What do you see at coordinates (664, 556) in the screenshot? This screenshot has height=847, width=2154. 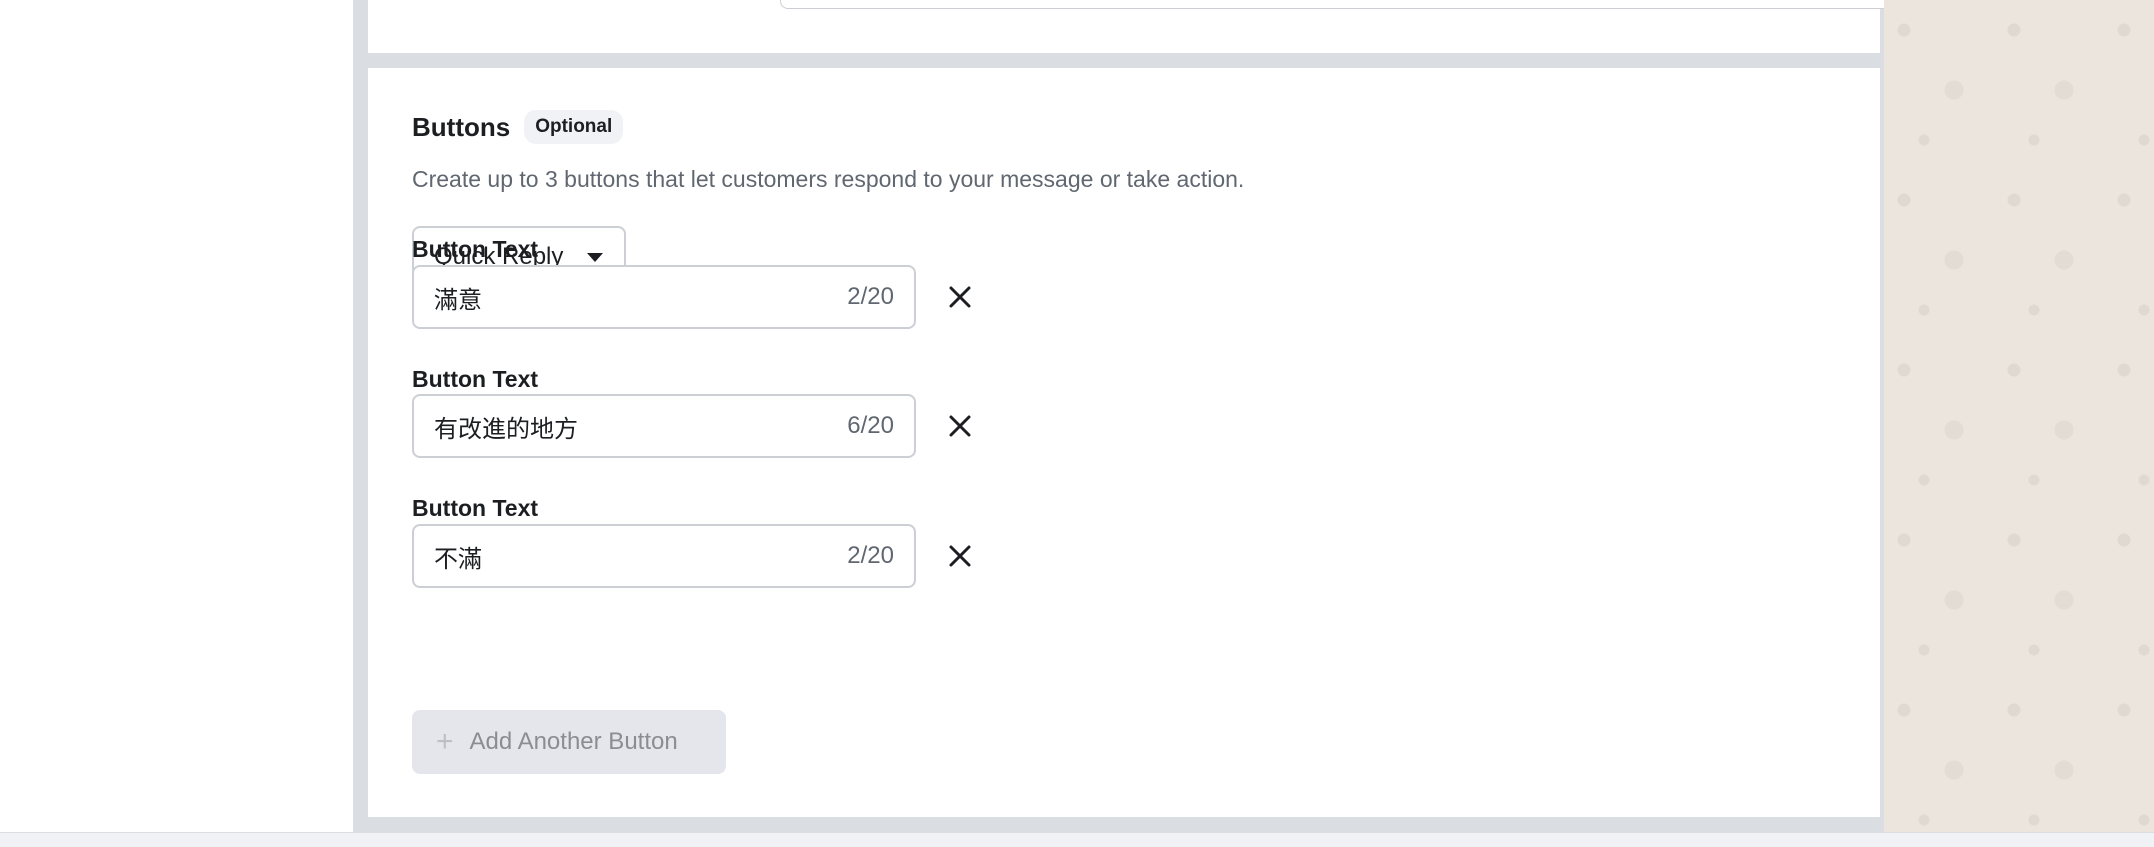 I see `button-text-input: 不滿 2/20` at bounding box center [664, 556].